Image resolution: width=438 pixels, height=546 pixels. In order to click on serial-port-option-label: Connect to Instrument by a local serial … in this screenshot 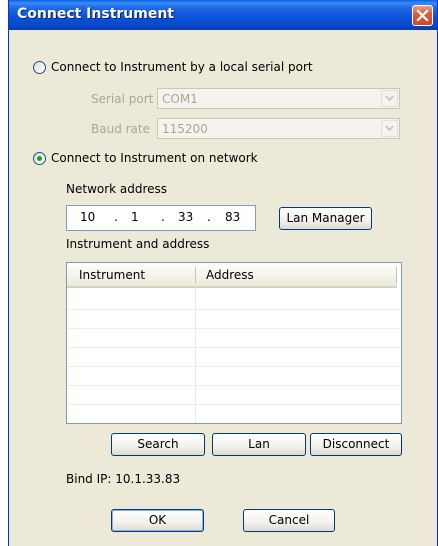, I will do `click(182, 67)`.